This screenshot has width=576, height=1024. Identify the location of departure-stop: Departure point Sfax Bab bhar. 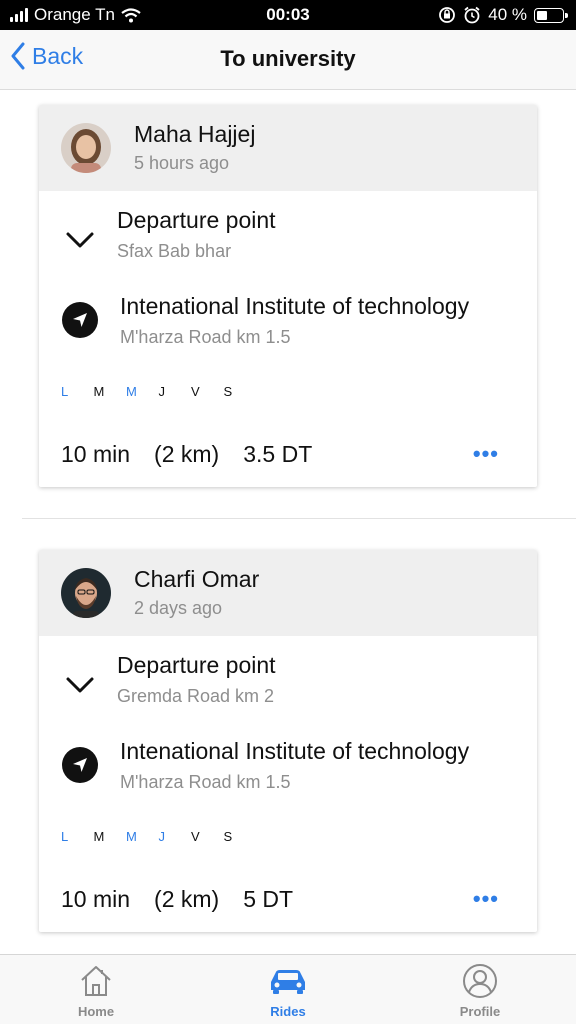
(288, 237).